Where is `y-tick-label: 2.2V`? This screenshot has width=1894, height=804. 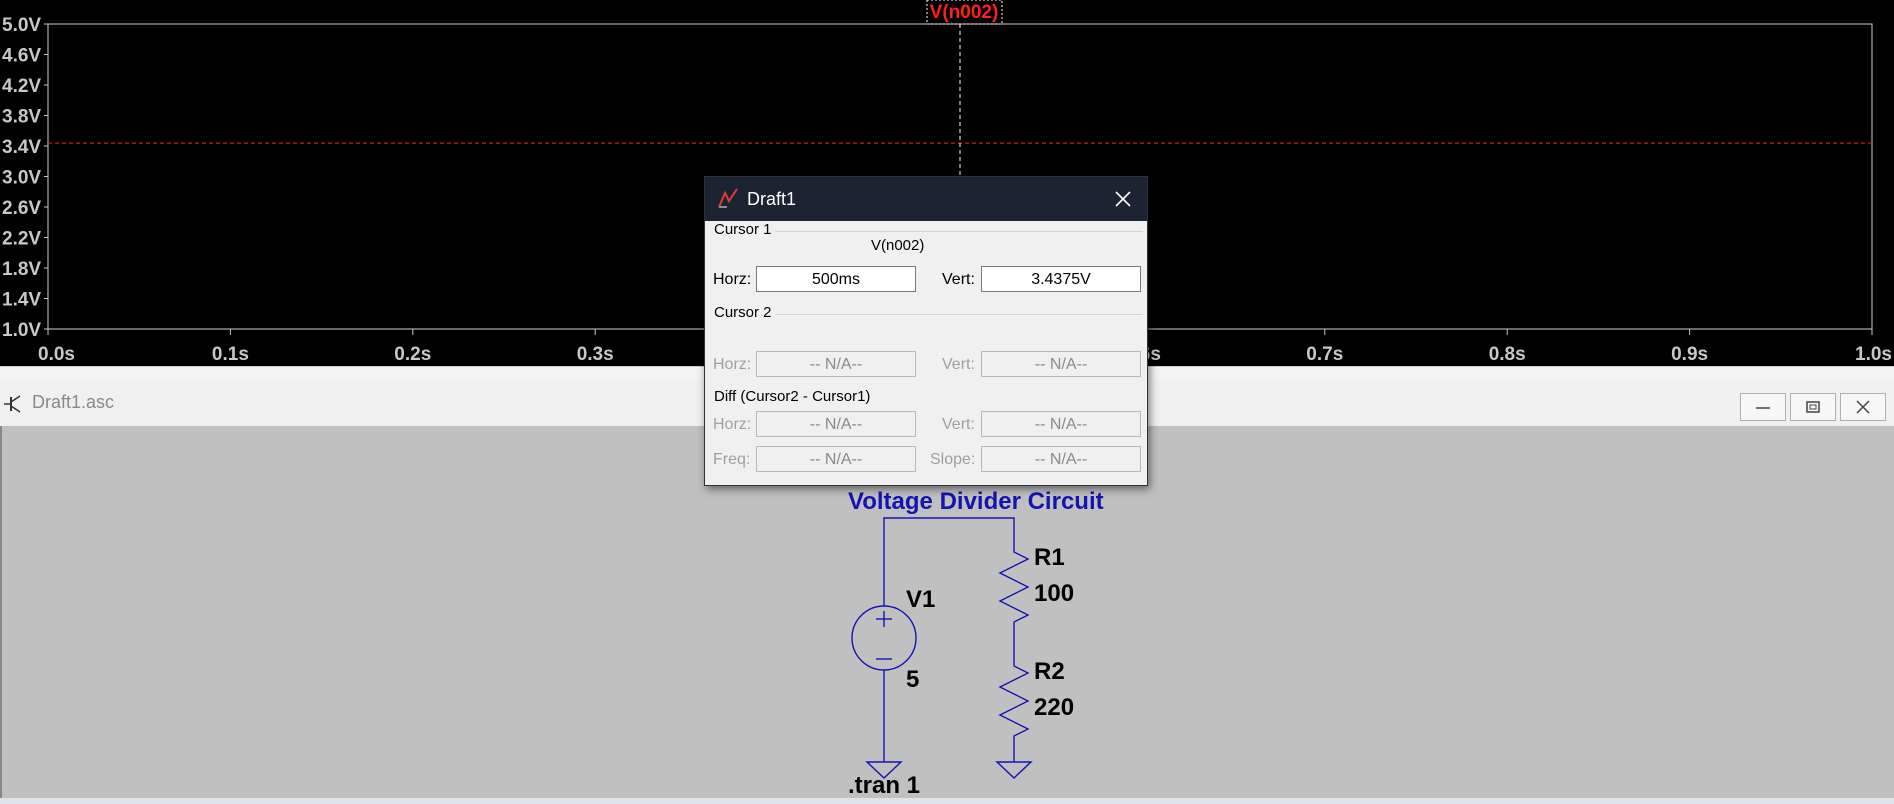 y-tick-label: 2.2V is located at coordinates (21, 239).